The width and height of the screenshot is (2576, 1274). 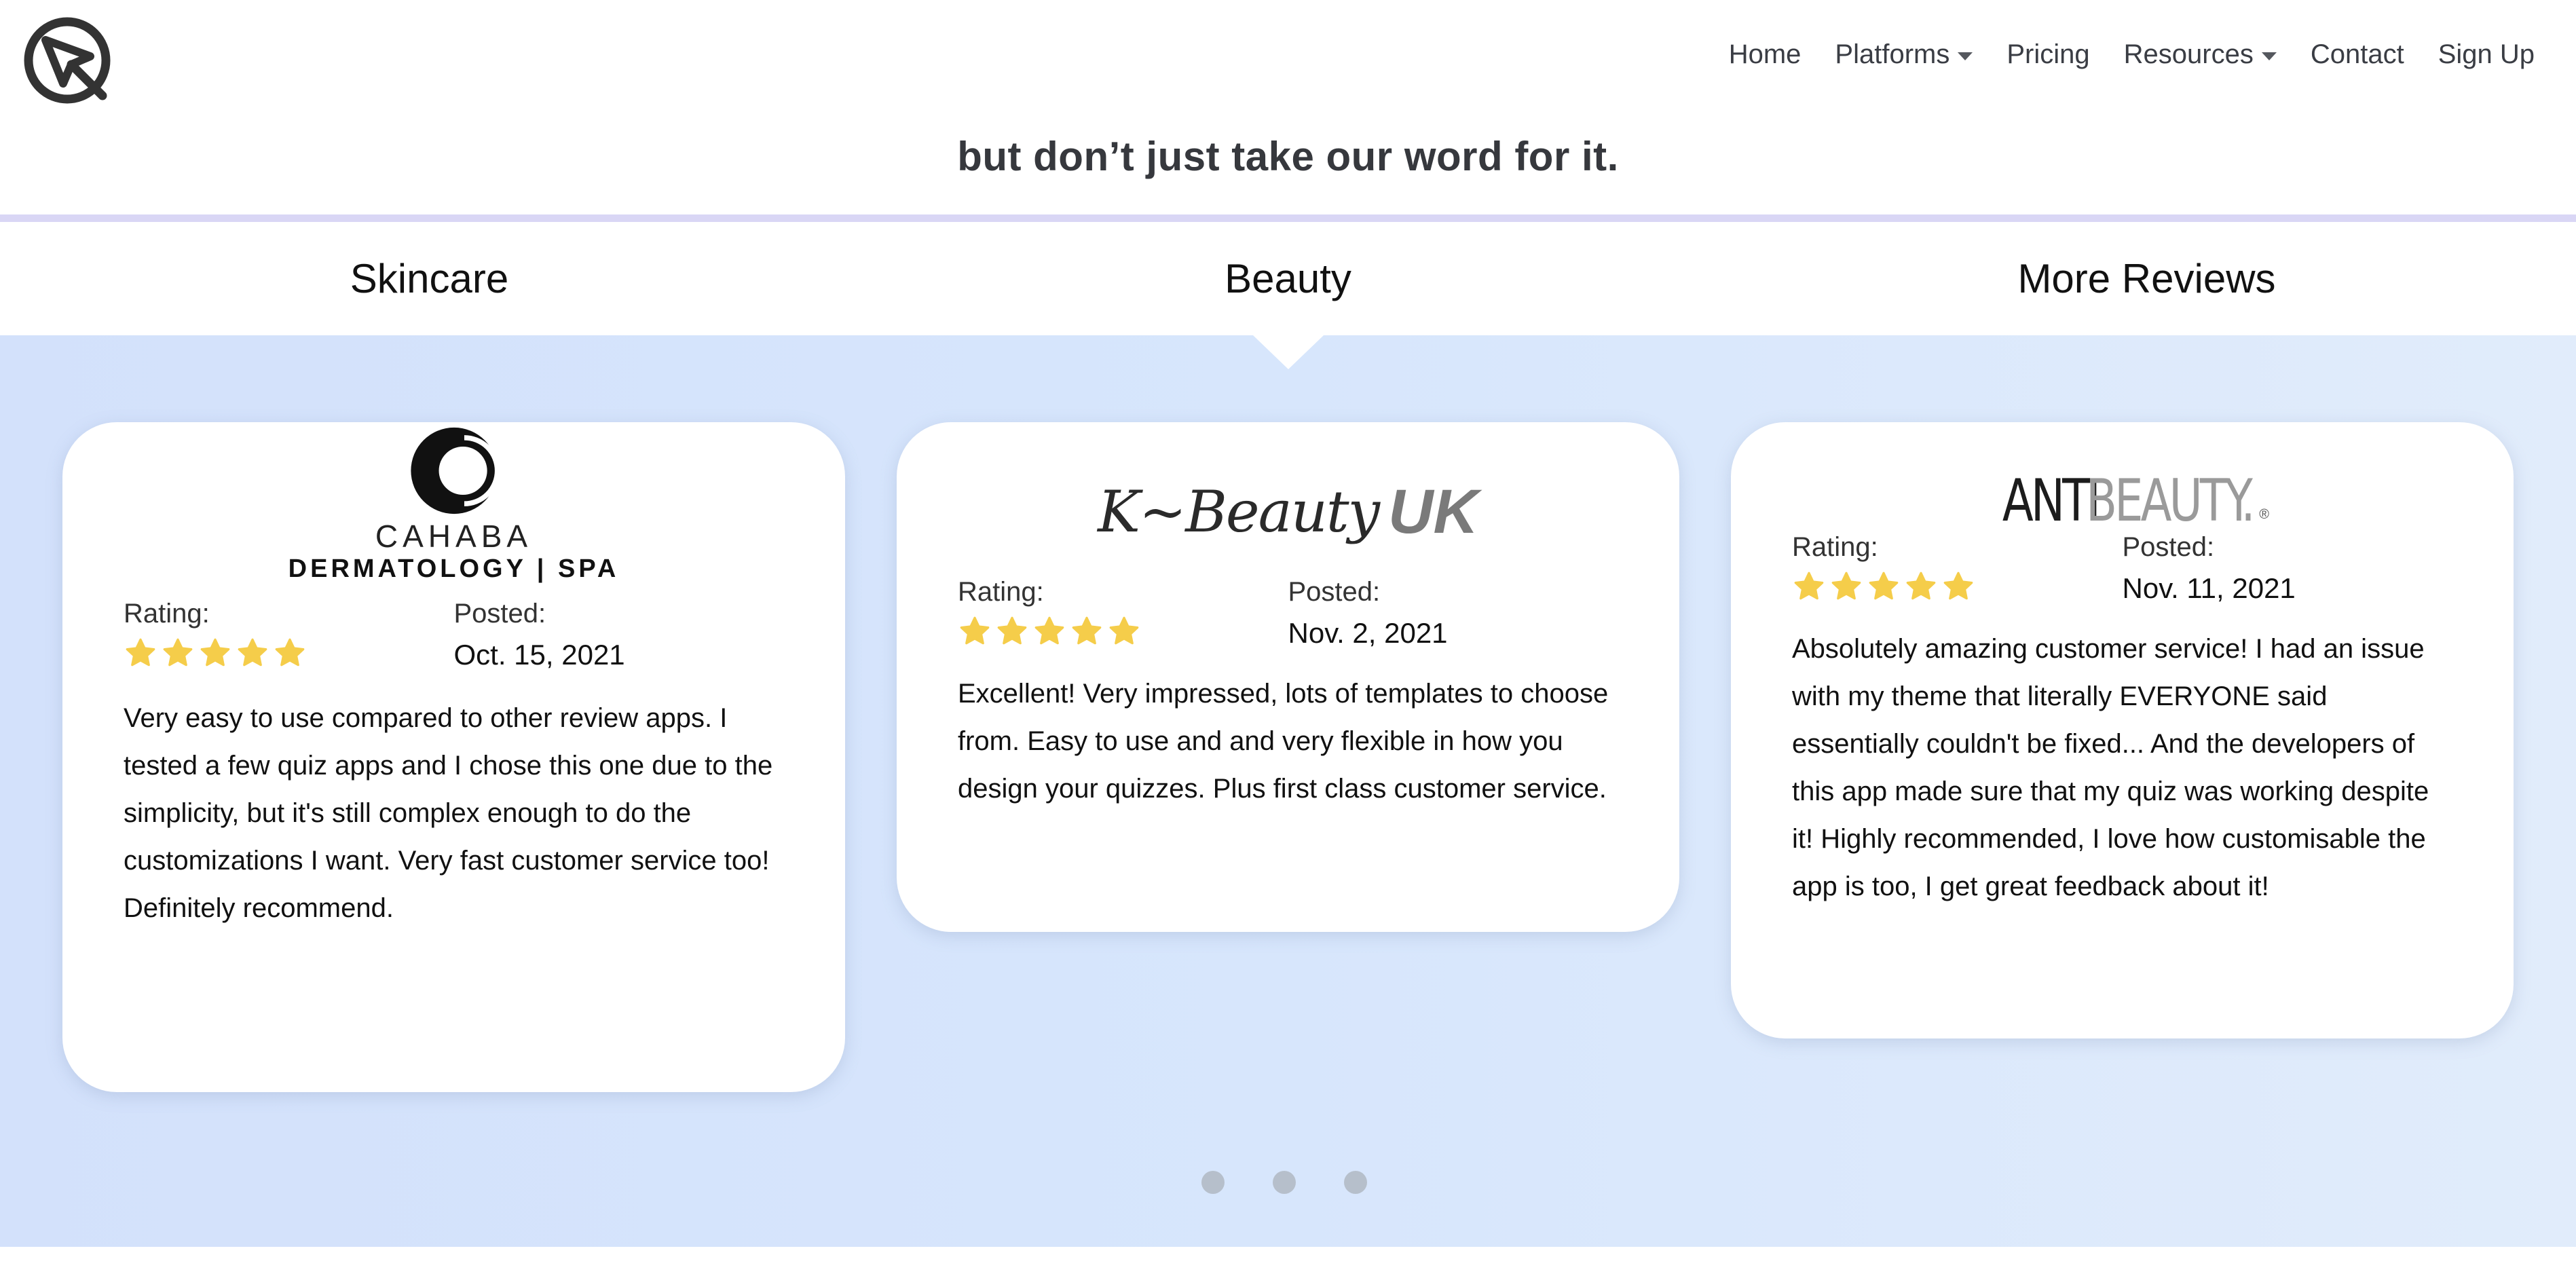 I want to click on kbeauty-logo-script: K~Beauty, so click(x=1239, y=512).